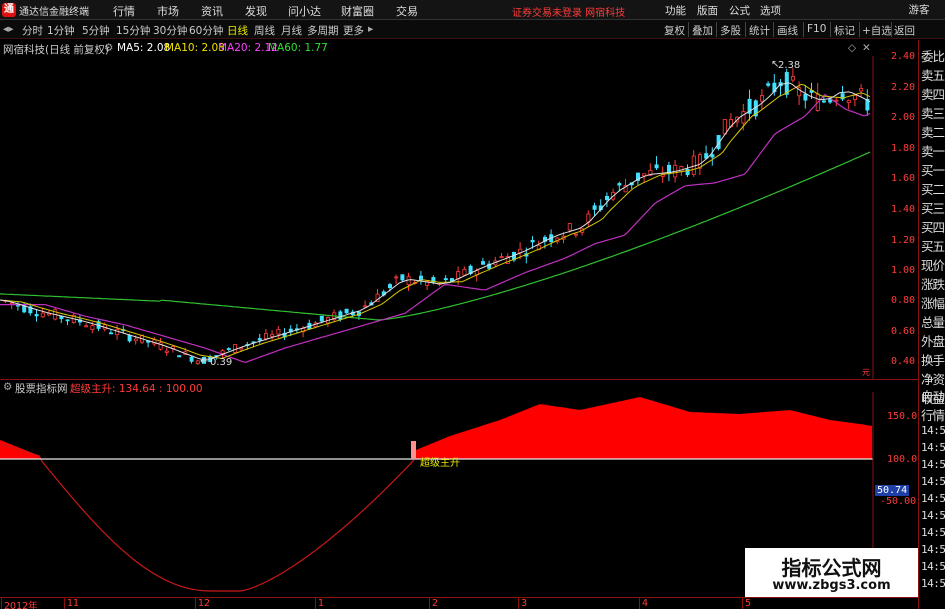 The height and width of the screenshot is (609, 945). What do you see at coordinates (304, 11) in the screenshot?
I see `menu-ask: 问小达` at bounding box center [304, 11].